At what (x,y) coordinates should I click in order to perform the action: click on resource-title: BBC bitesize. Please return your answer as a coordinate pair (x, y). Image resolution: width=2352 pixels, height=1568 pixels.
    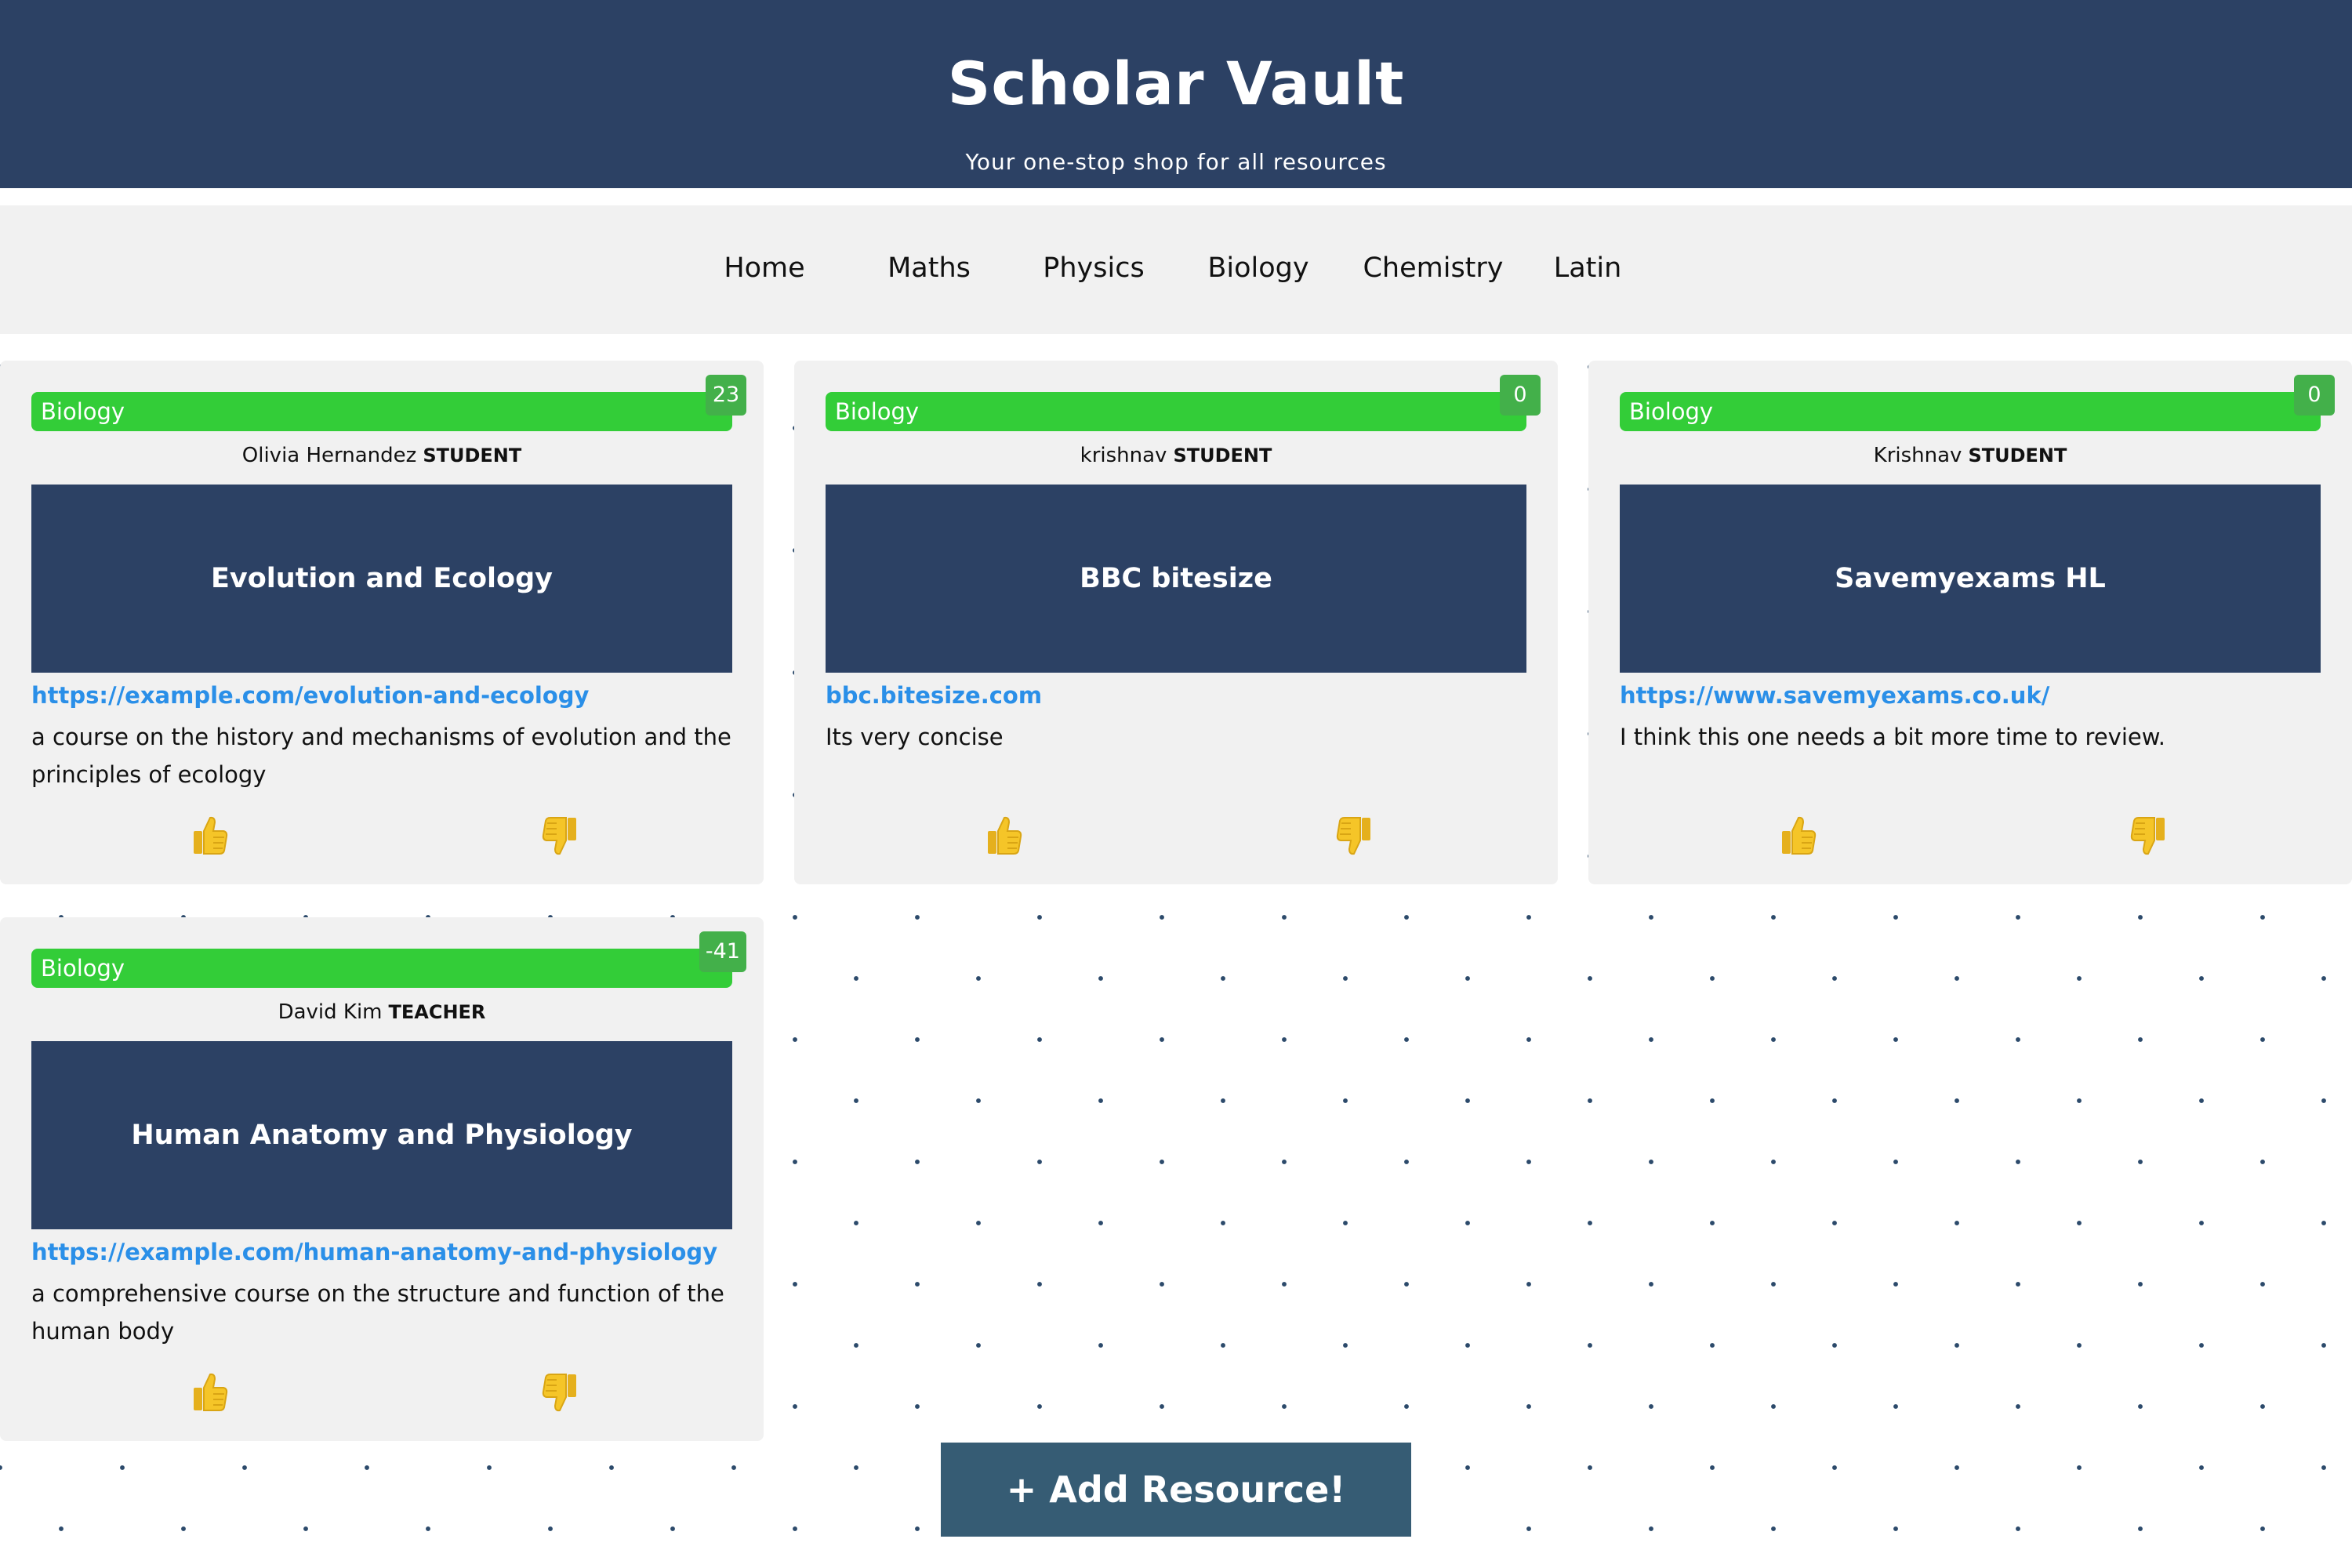
    Looking at the image, I should click on (1176, 579).